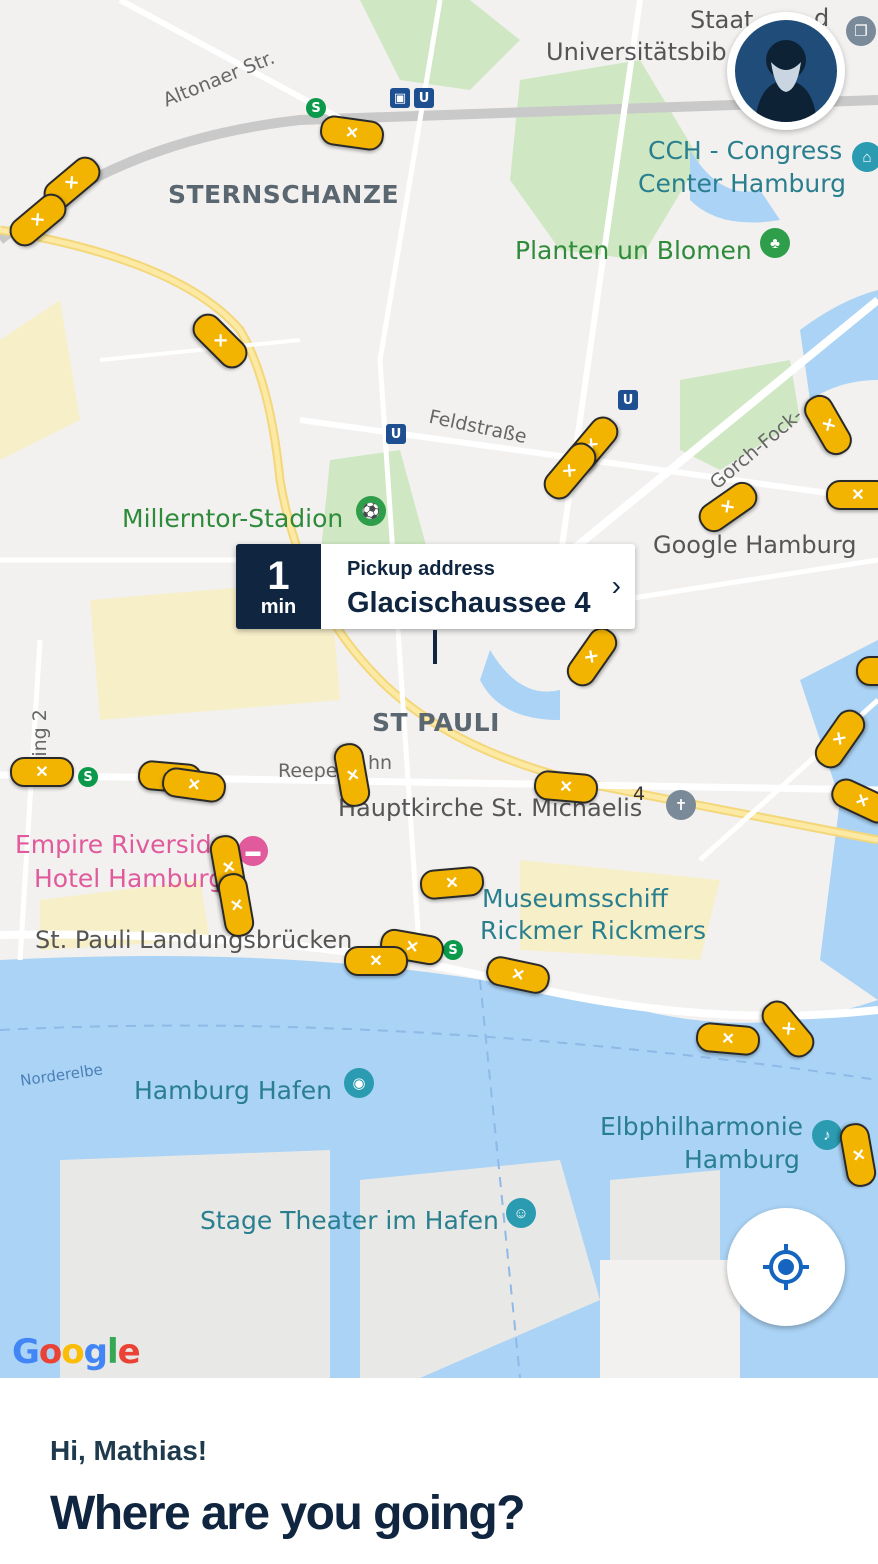  I want to click on district-label-sternschanze: STERNSCHANZE, so click(284, 194).